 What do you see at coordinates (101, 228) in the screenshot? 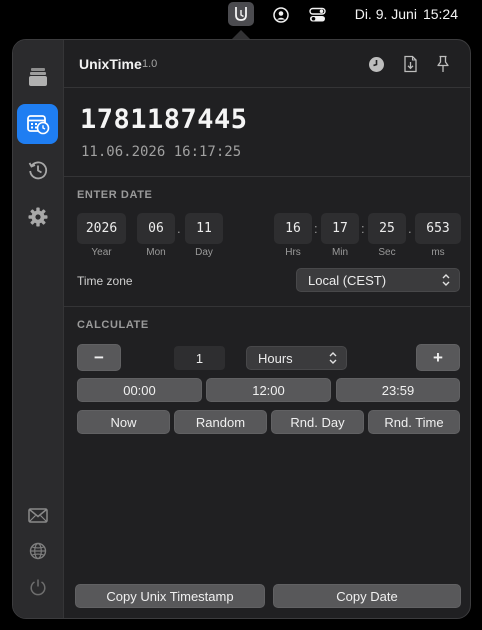
I see `year-field: 2026` at bounding box center [101, 228].